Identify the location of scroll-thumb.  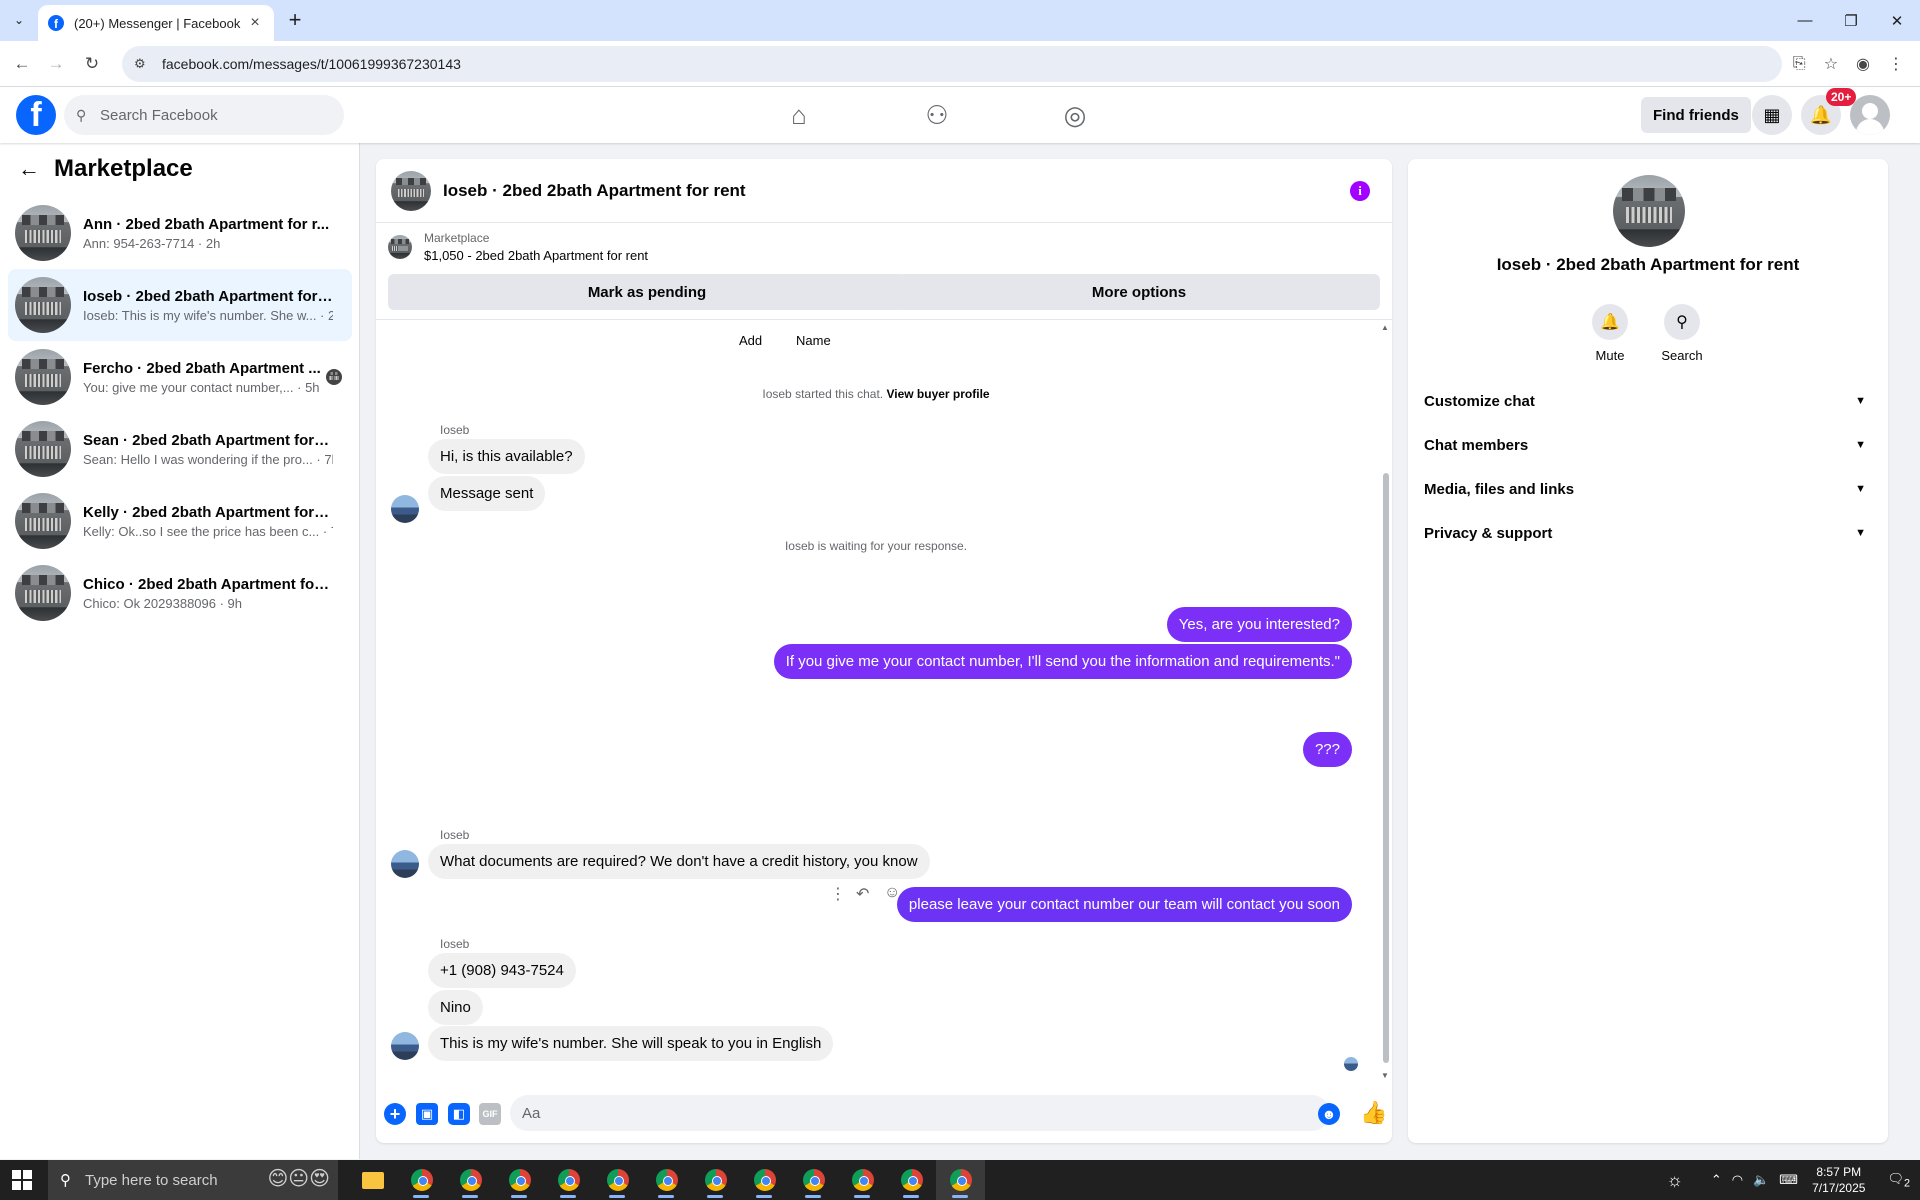
(1386, 768).